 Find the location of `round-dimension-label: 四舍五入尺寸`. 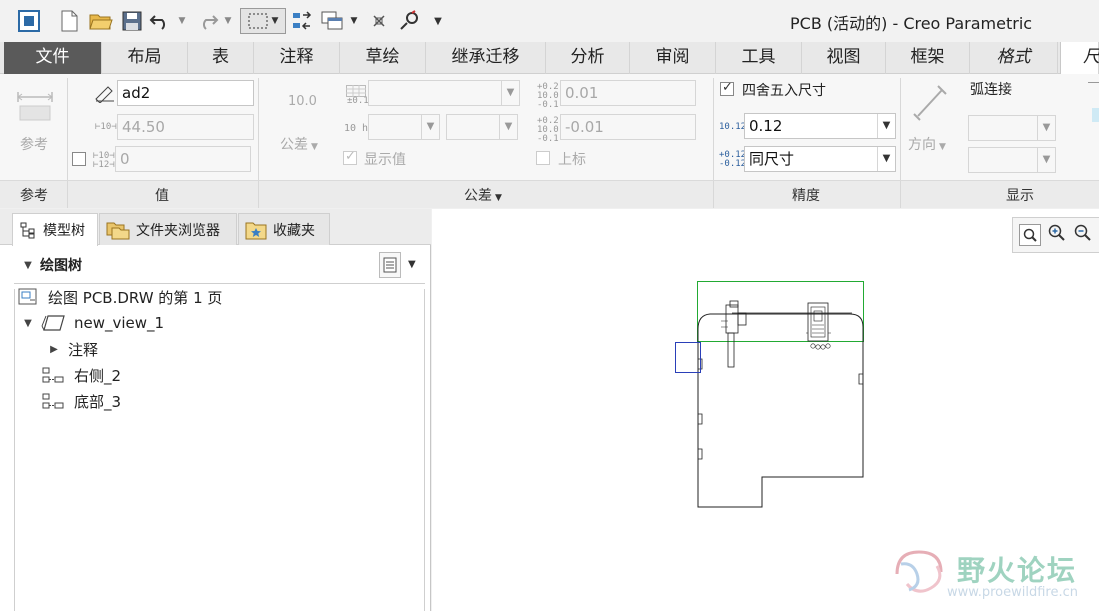

round-dimension-label: 四舍五入尺寸 is located at coordinates (784, 91).